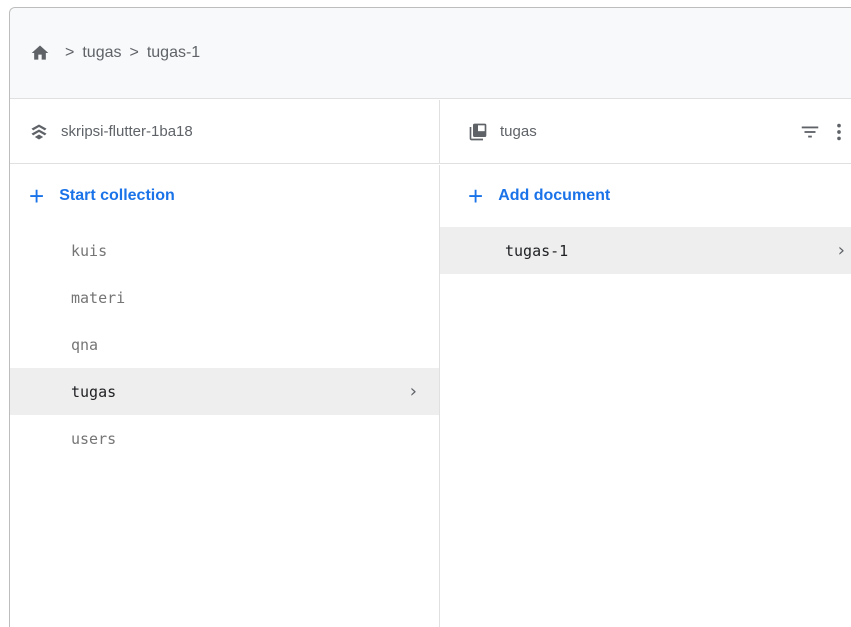  Describe the element at coordinates (478, 131) in the screenshot. I see `collection-icon` at that location.